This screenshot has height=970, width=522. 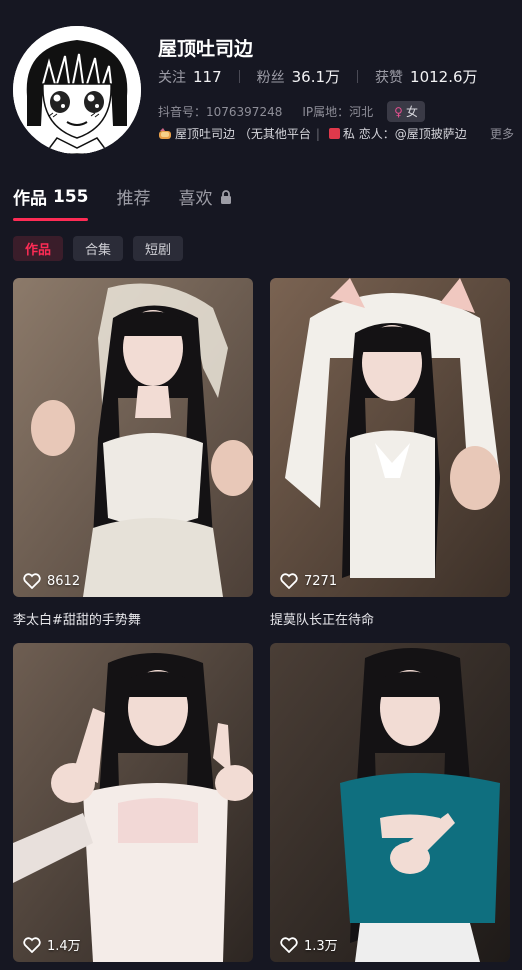 I want to click on tab-liked: 喜欢, so click(x=206, y=196).